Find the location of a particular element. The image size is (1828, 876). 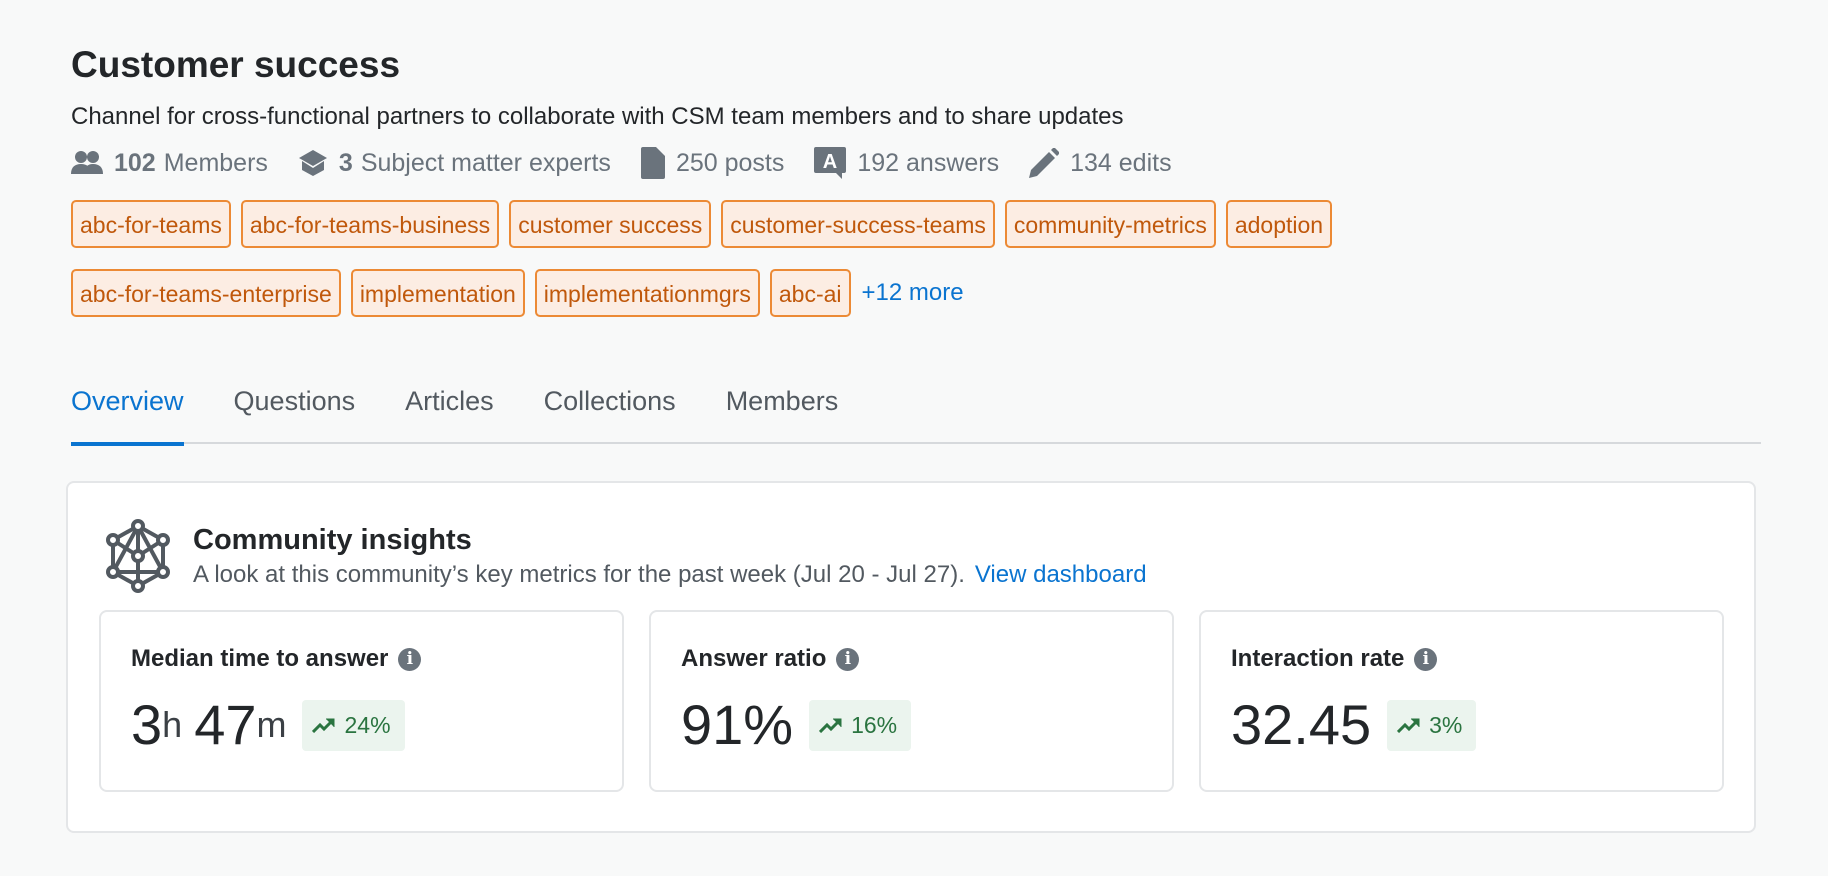

page-title: Customer success is located at coordinates (236, 64).